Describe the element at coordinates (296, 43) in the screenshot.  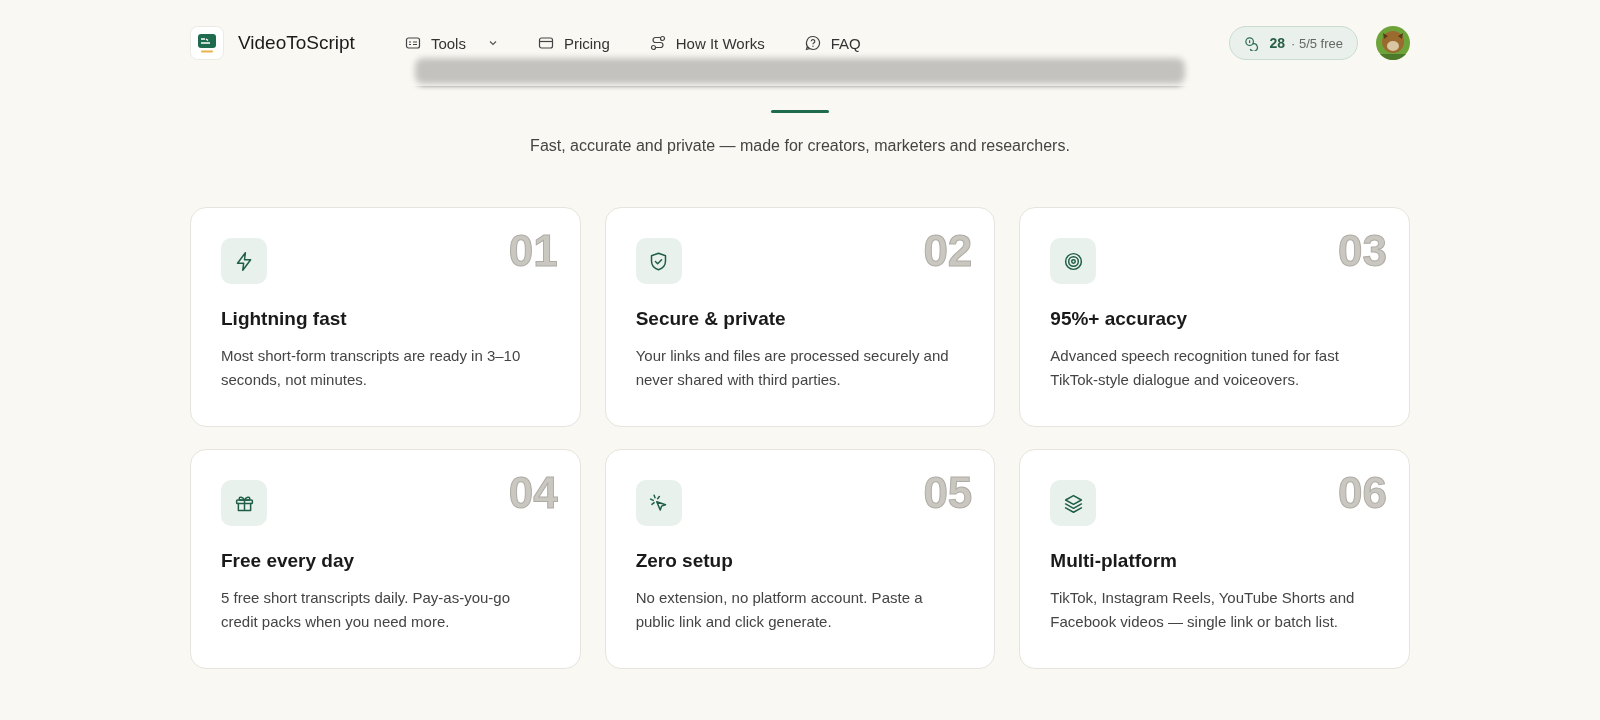
I see `brand-name: VideoToScript` at that location.